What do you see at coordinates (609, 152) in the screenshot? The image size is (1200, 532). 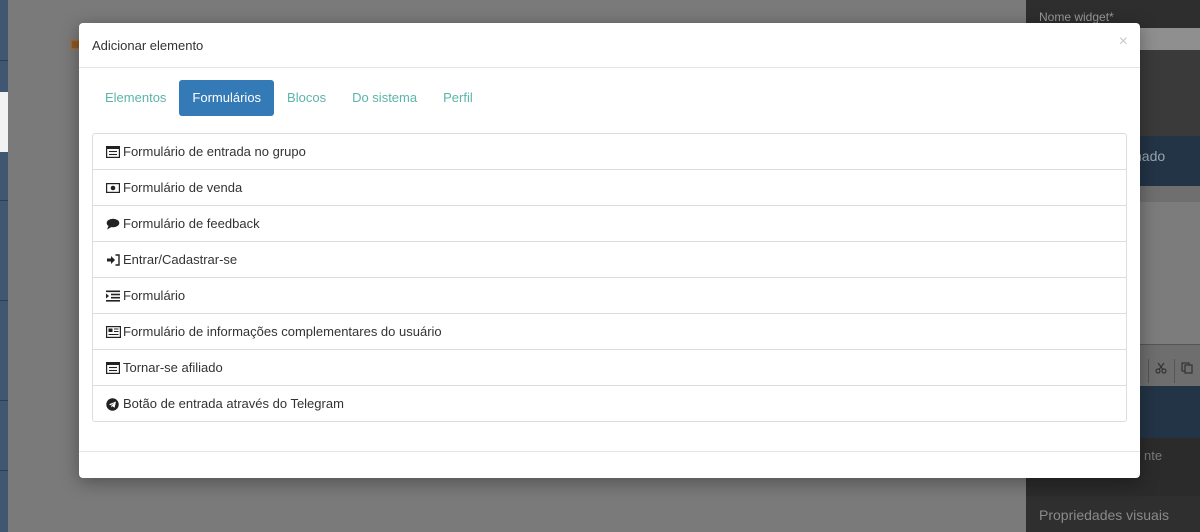 I see `list-item-group-entry-form: Formulário de entrada no grupo` at bounding box center [609, 152].